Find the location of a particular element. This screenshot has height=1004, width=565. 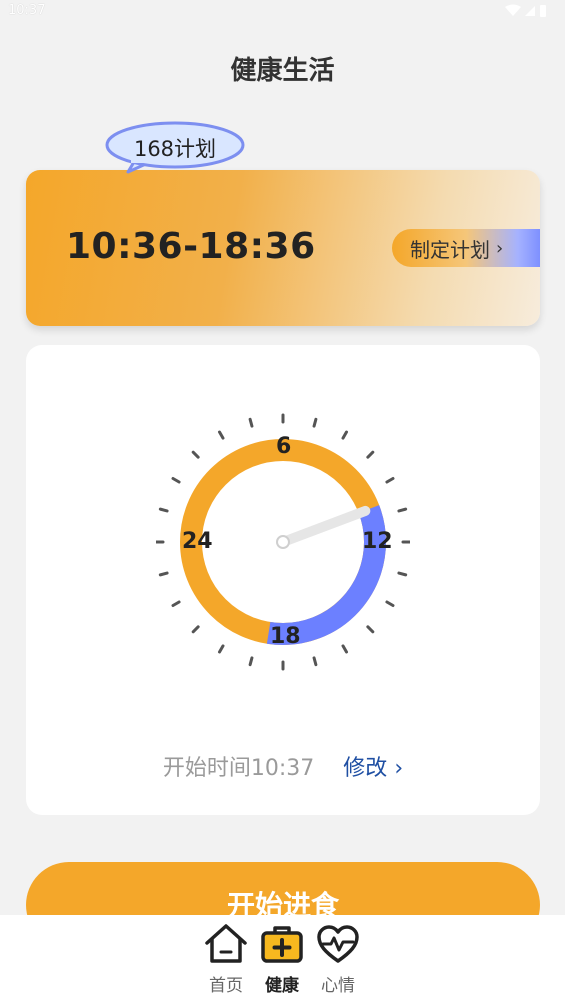

nav-label-home: 首页 is located at coordinates (226, 986).